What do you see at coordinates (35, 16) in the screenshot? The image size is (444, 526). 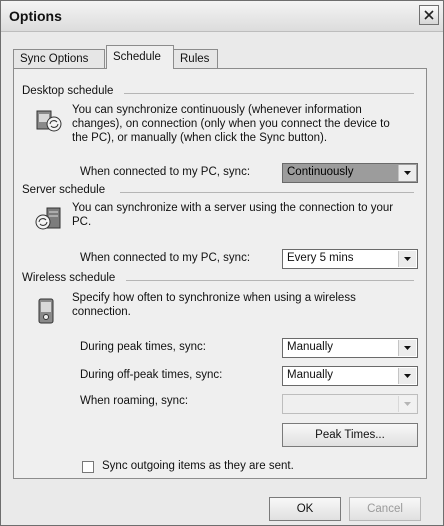 I see `dialog-title: Options` at bounding box center [35, 16].